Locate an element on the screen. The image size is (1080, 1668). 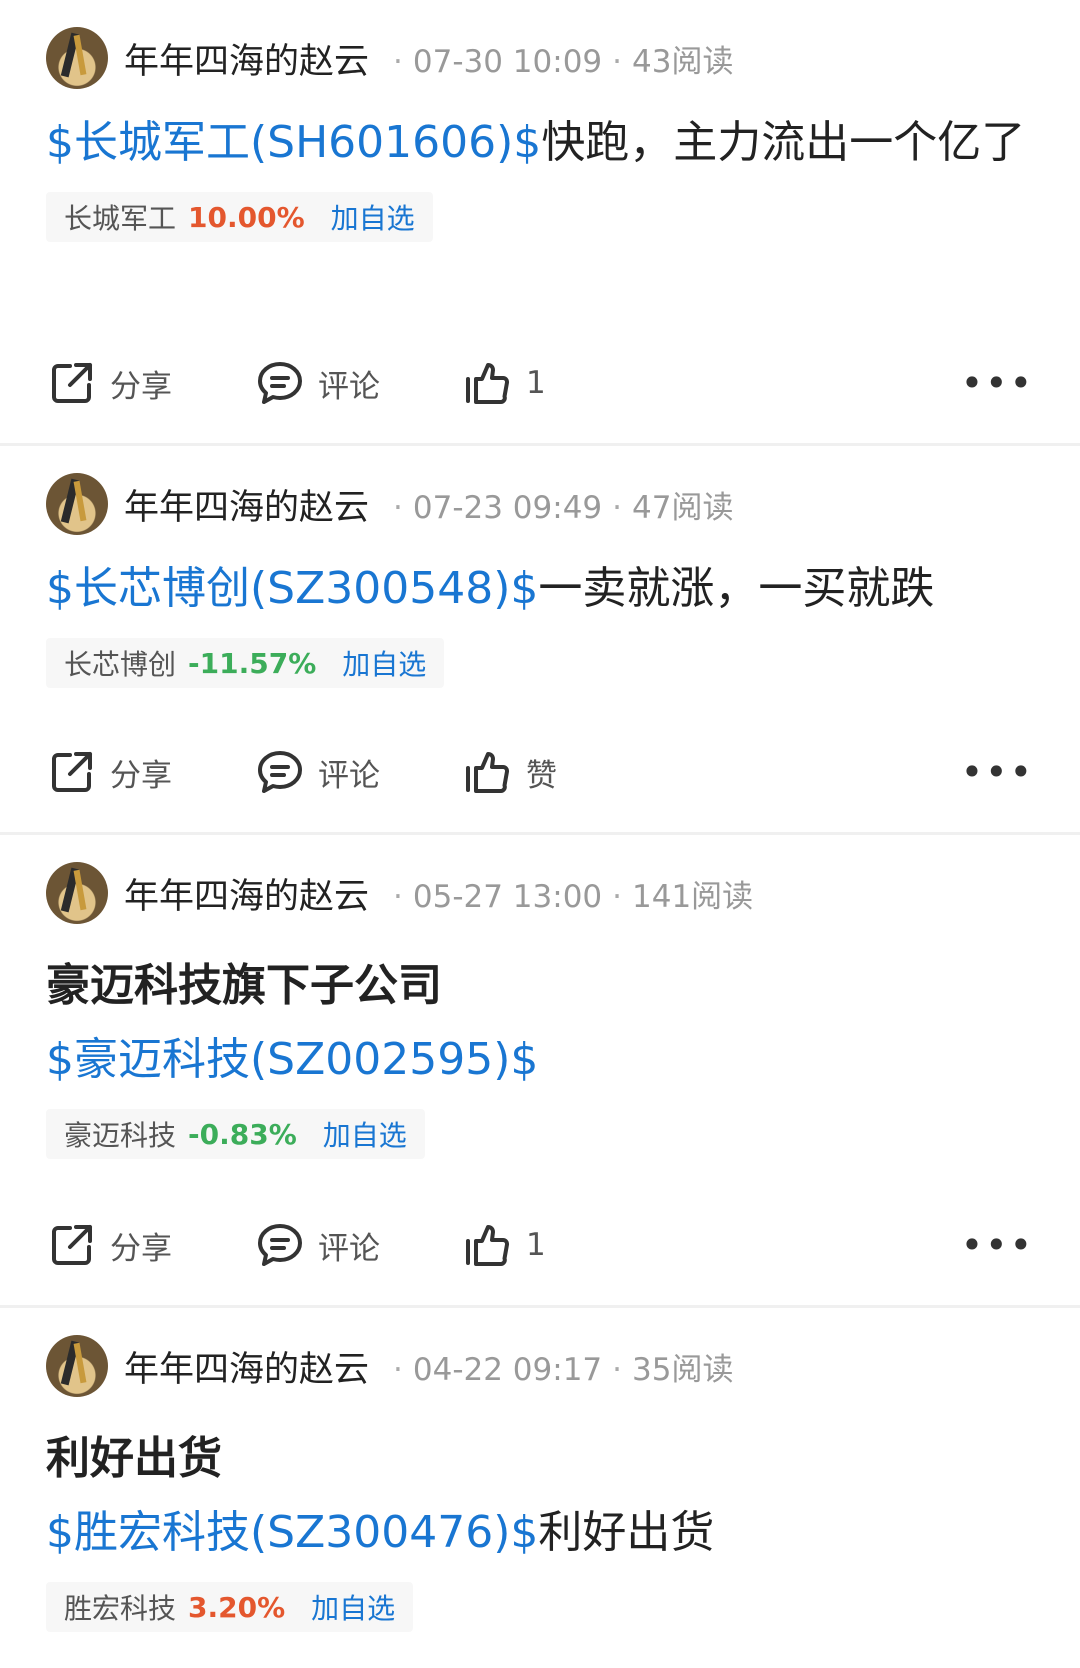
post-header: 年年四海的赵云 · 07-23 09:49 · 47阅读 is located at coordinates (540, 490).